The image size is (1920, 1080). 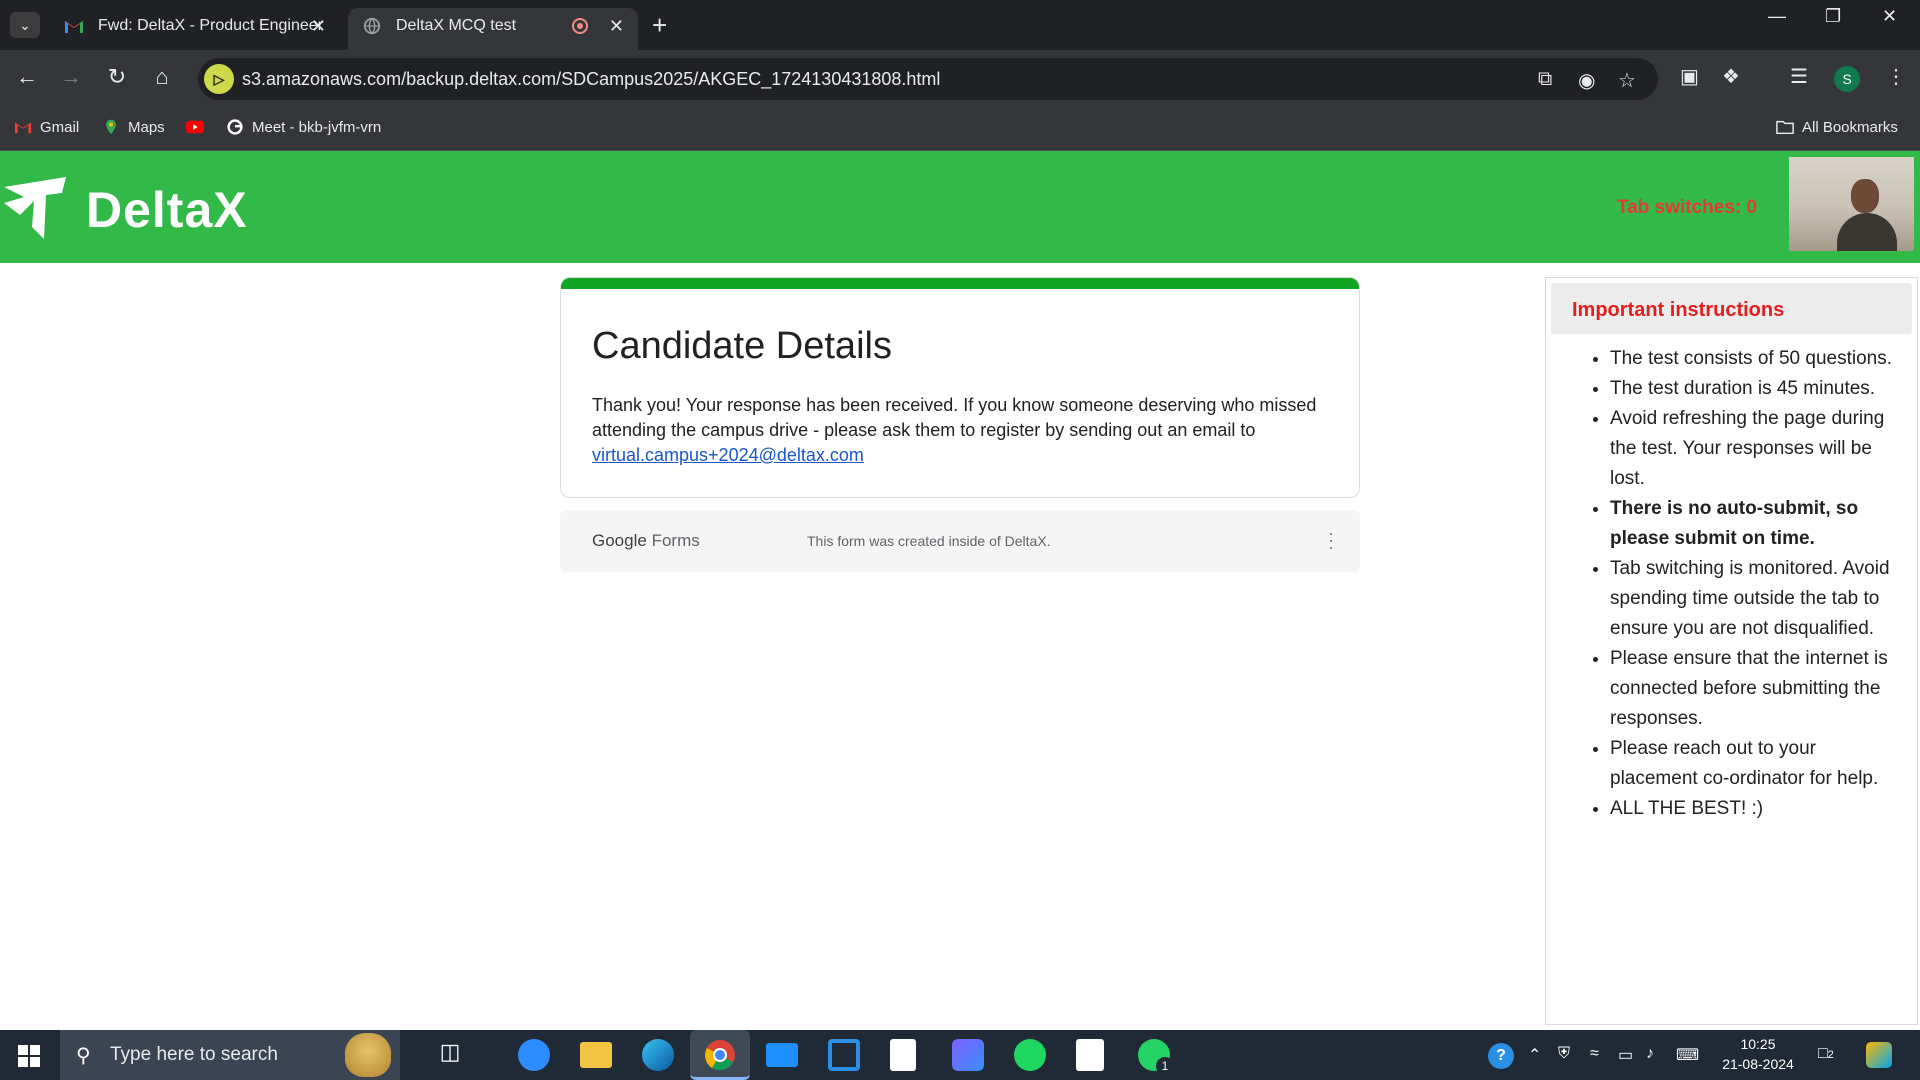 I want to click on all-bookmarks: All Bookmarks, so click(x=1837, y=127).